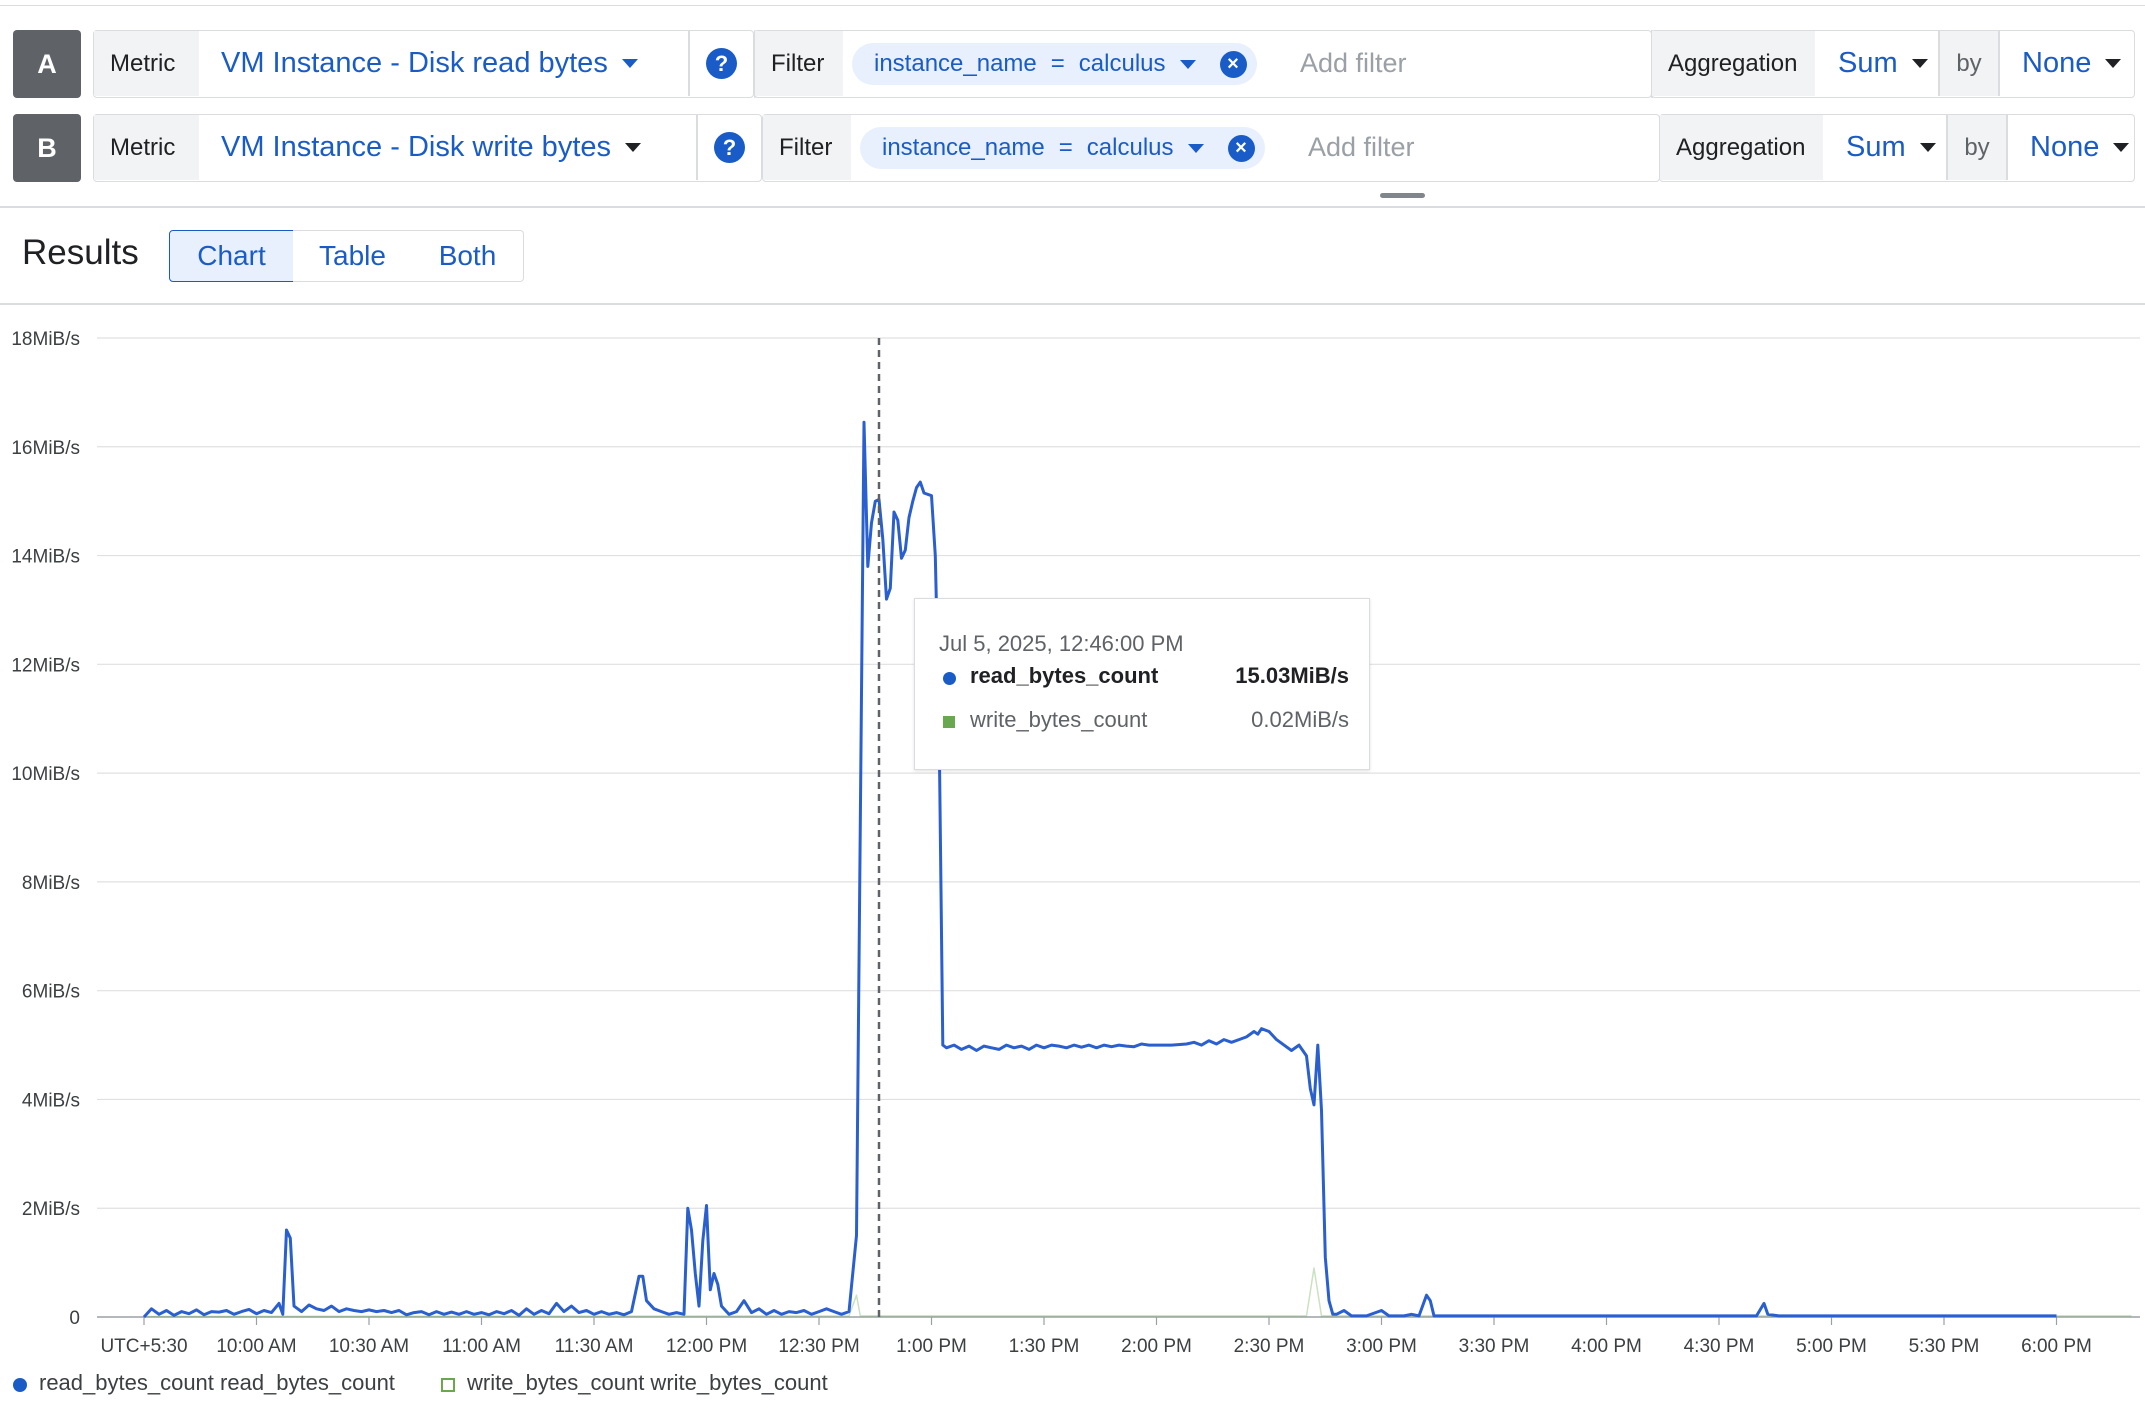 The image size is (2145, 1408). I want to click on tooltip-series-value: 15.03MiB/s, so click(1292, 675).